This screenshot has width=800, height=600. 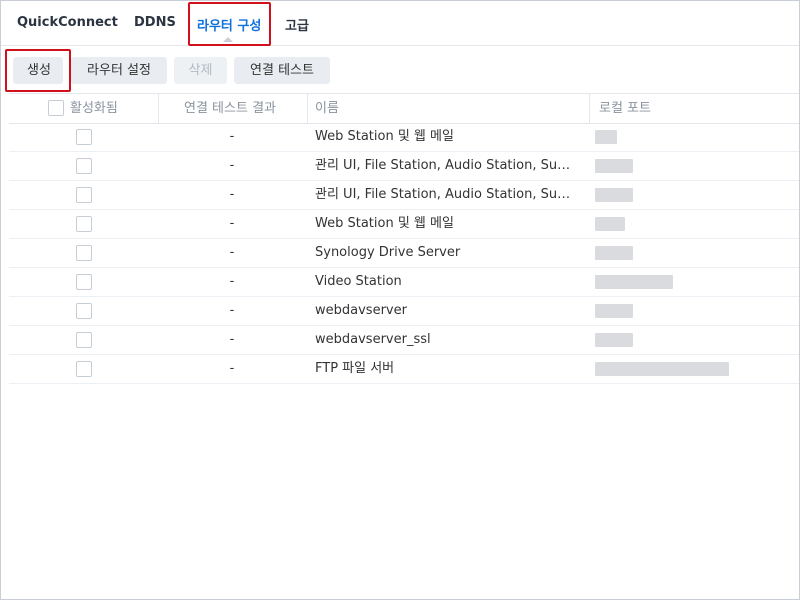 I want to click on header-name: 이름, so click(x=327, y=108).